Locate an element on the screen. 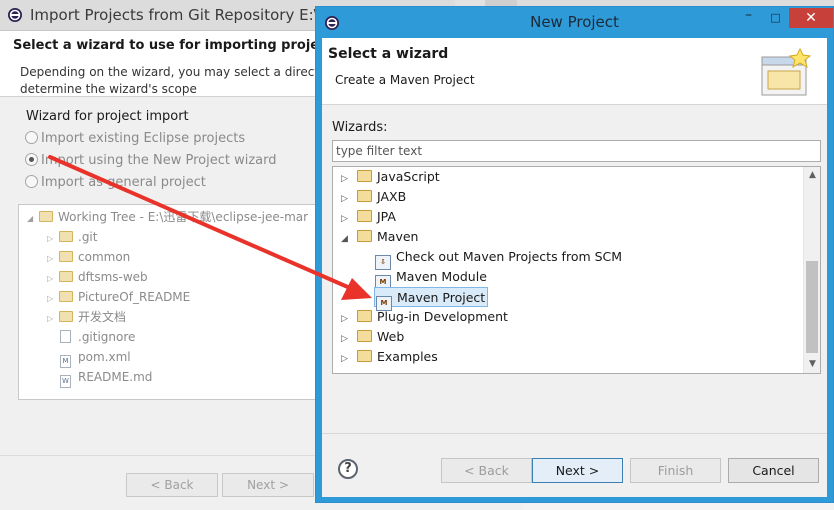 This screenshot has width=834, height=510. select-wizard-description: Create a Maven Project is located at coordinates (405, 80).